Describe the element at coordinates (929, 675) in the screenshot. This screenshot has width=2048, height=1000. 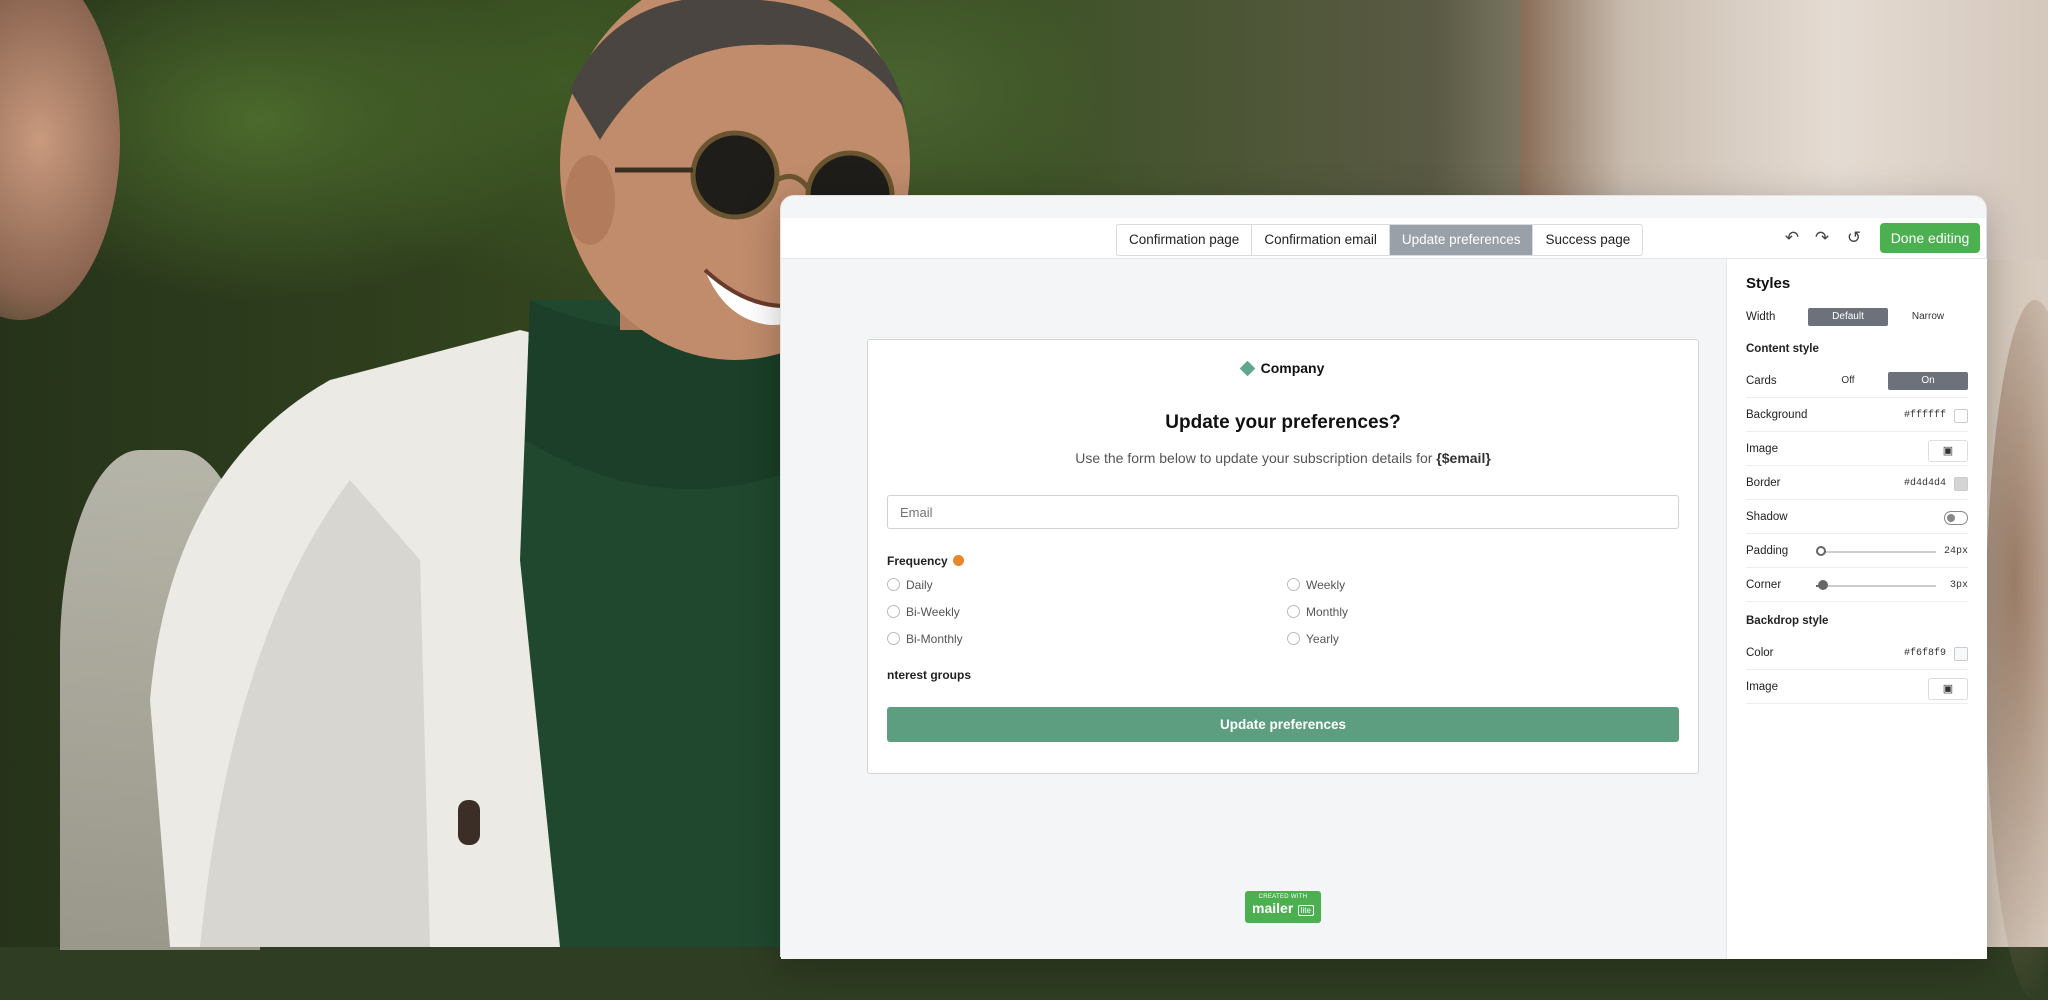
I see `interest-groups-label: nterest groups` at that location.